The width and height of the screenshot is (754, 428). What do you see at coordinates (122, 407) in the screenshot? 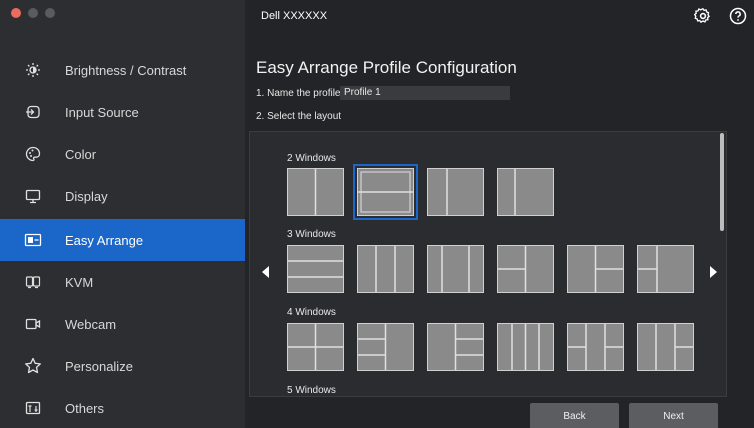
I see `sidebar-item-others: Others` at bounding box center [122, 407].